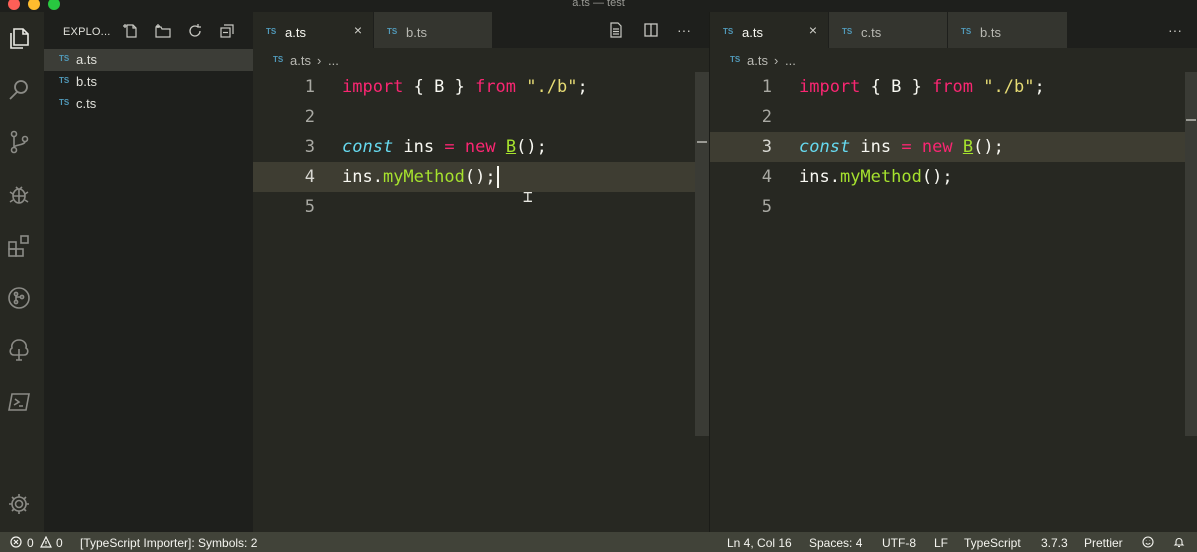 Image resolution: width=1197 pixels, height=552 pixels. Describe the element at coordinates (992, 543) in the screenshot. I see `language-mode: TypeScript` at that location.